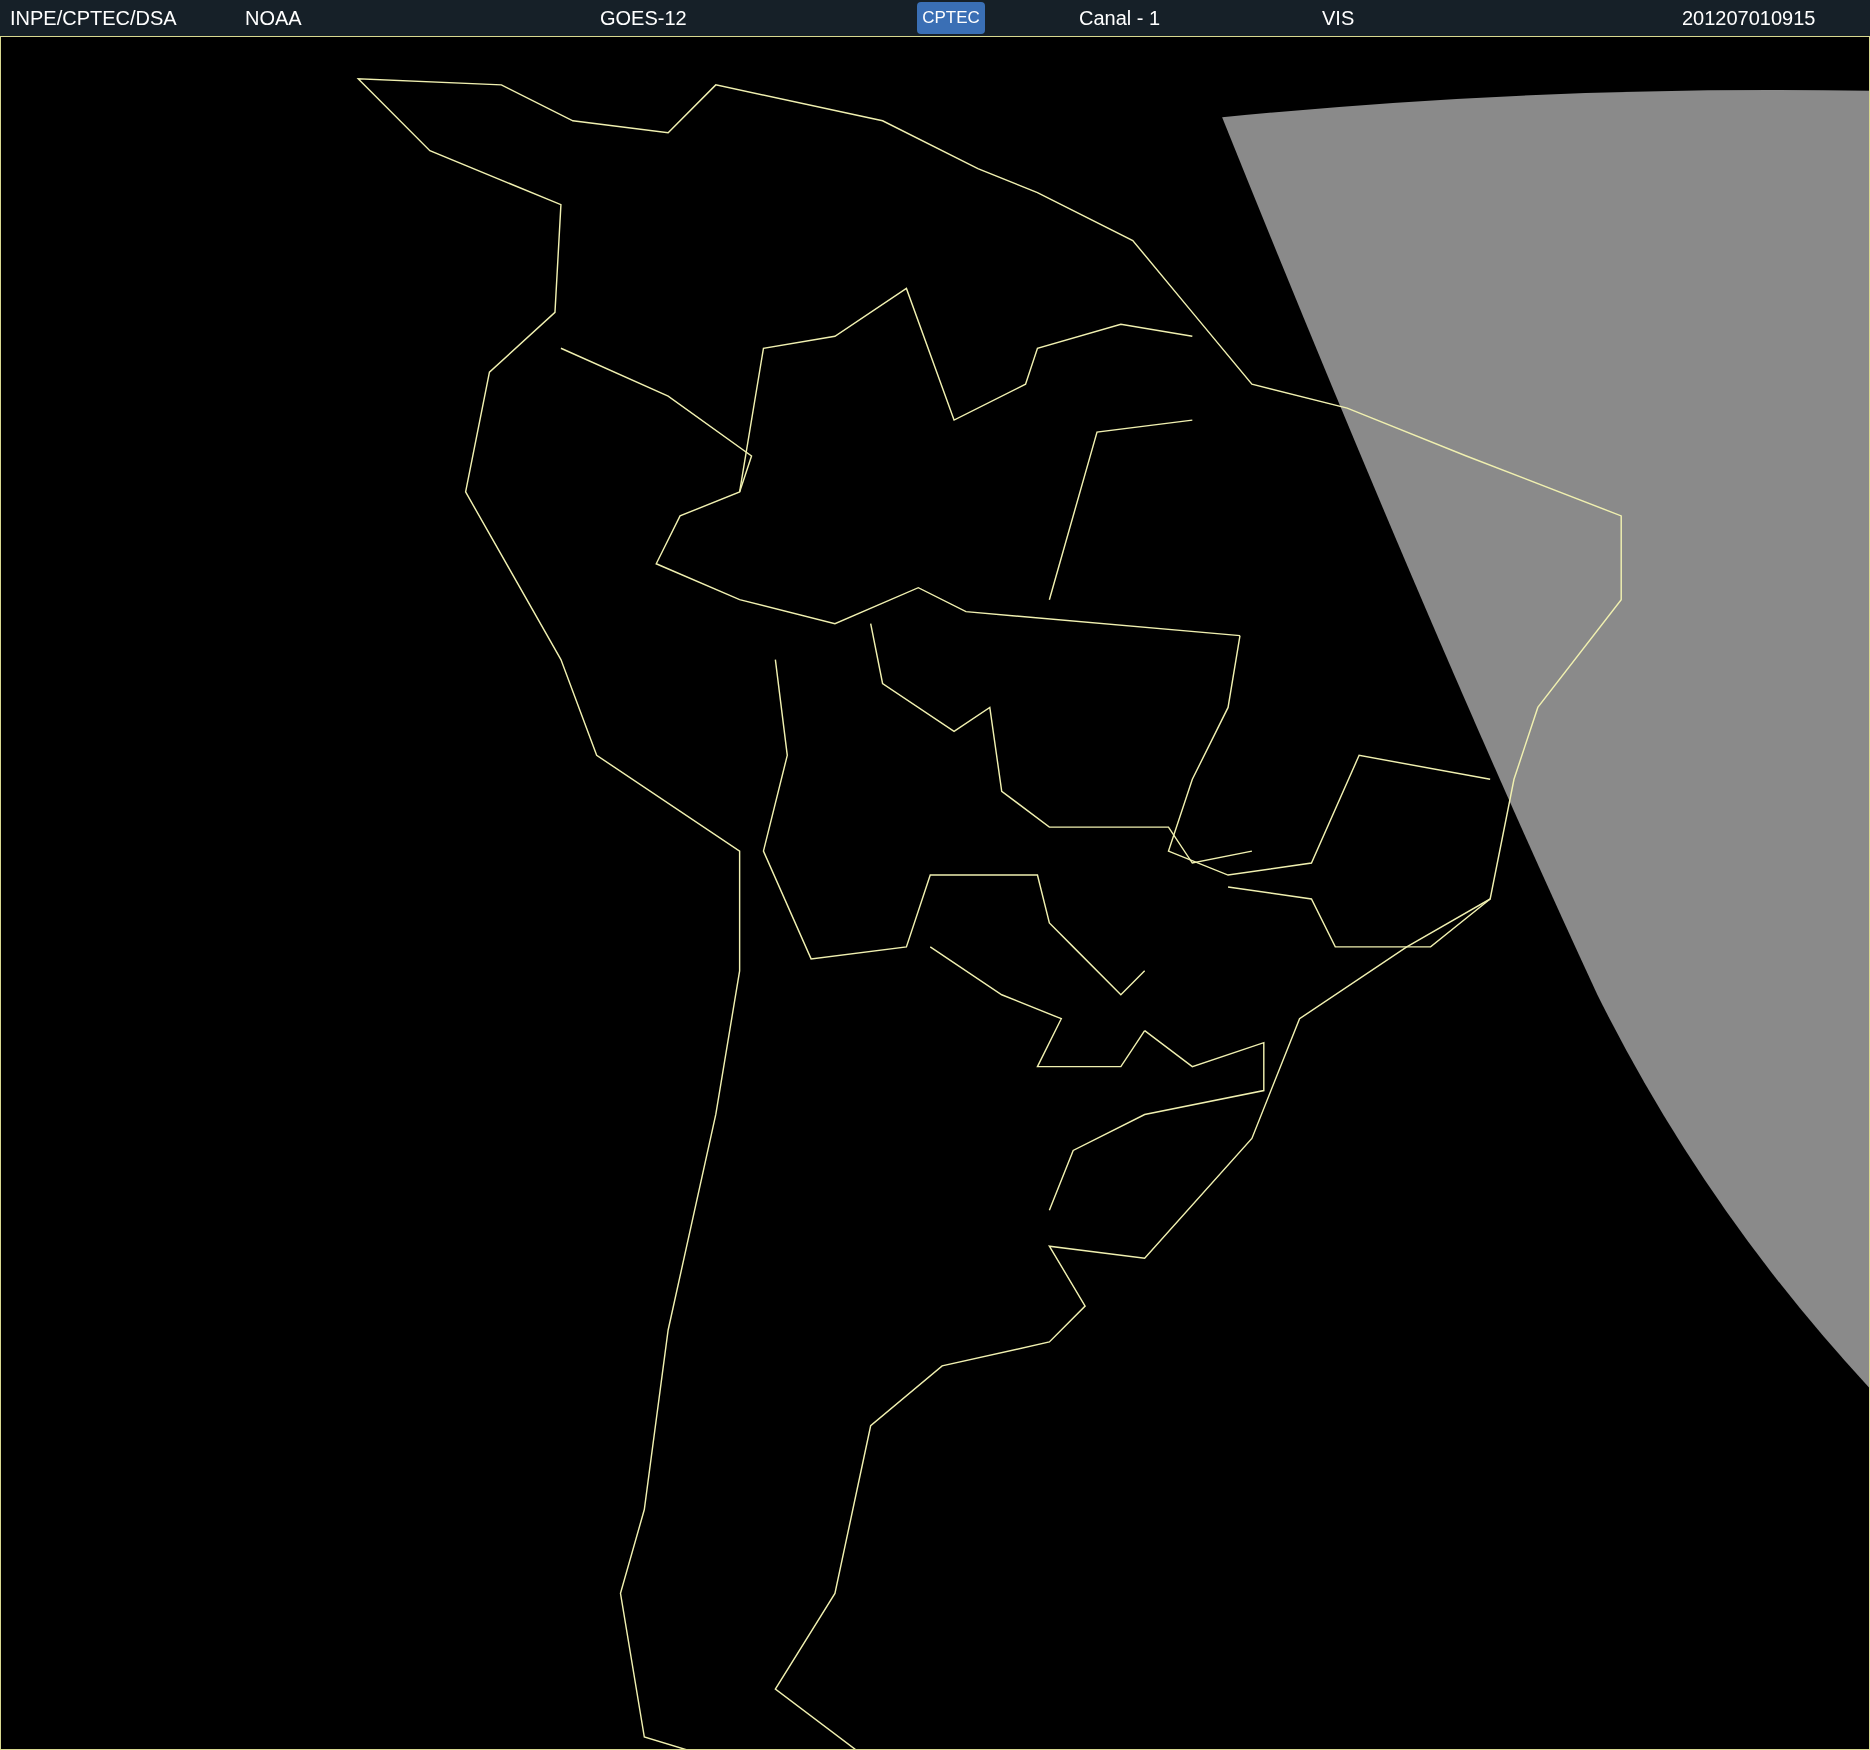  What do you see at coordinates (951, 18) in the screenshot?
I see `logo: CPTEC` at bounding box center [951, 18].